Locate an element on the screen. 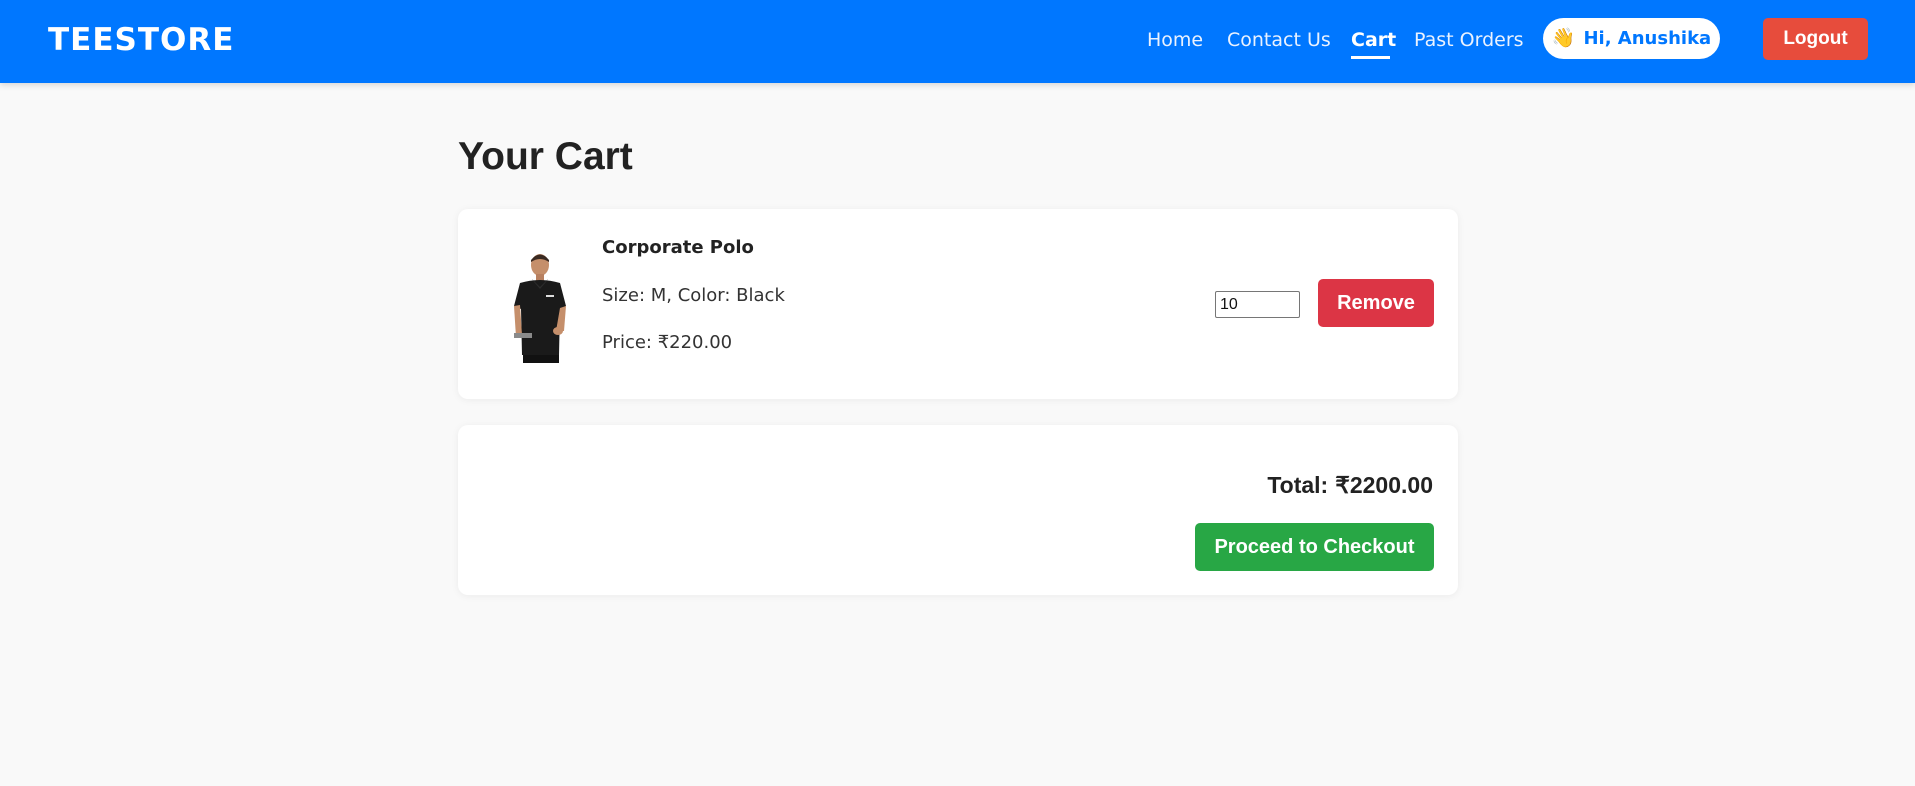  remove-item-button: Remove is located at coordinates (1376, 303).